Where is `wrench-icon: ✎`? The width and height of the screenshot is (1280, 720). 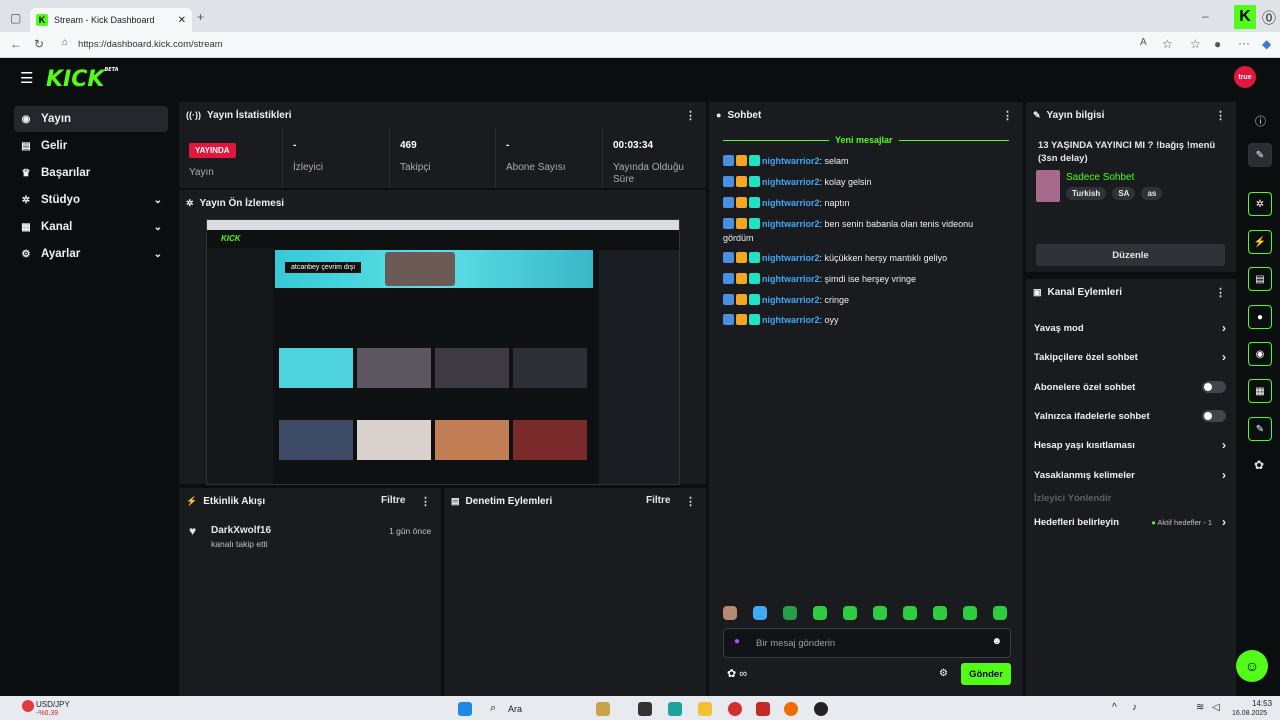 wrench-icon: ✎ is located at coordinates (1260, 429).